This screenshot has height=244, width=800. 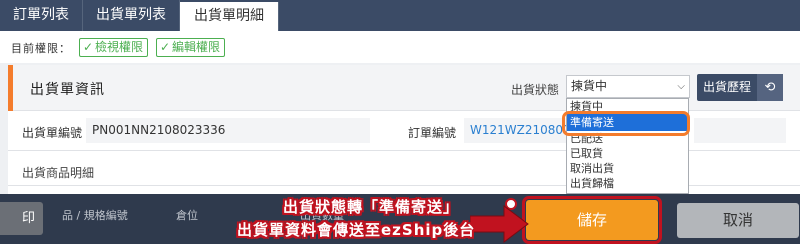 I want to click on annotation-line-2: 出貨單資料會傳送至ezShip後台, so click(x=356, y=230).